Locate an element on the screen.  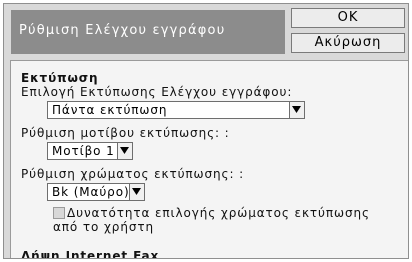
print-select-label: Επιλογή Εκτύπωσης Ελέγχου εγγράφου: is located at coordinates (157, 92).